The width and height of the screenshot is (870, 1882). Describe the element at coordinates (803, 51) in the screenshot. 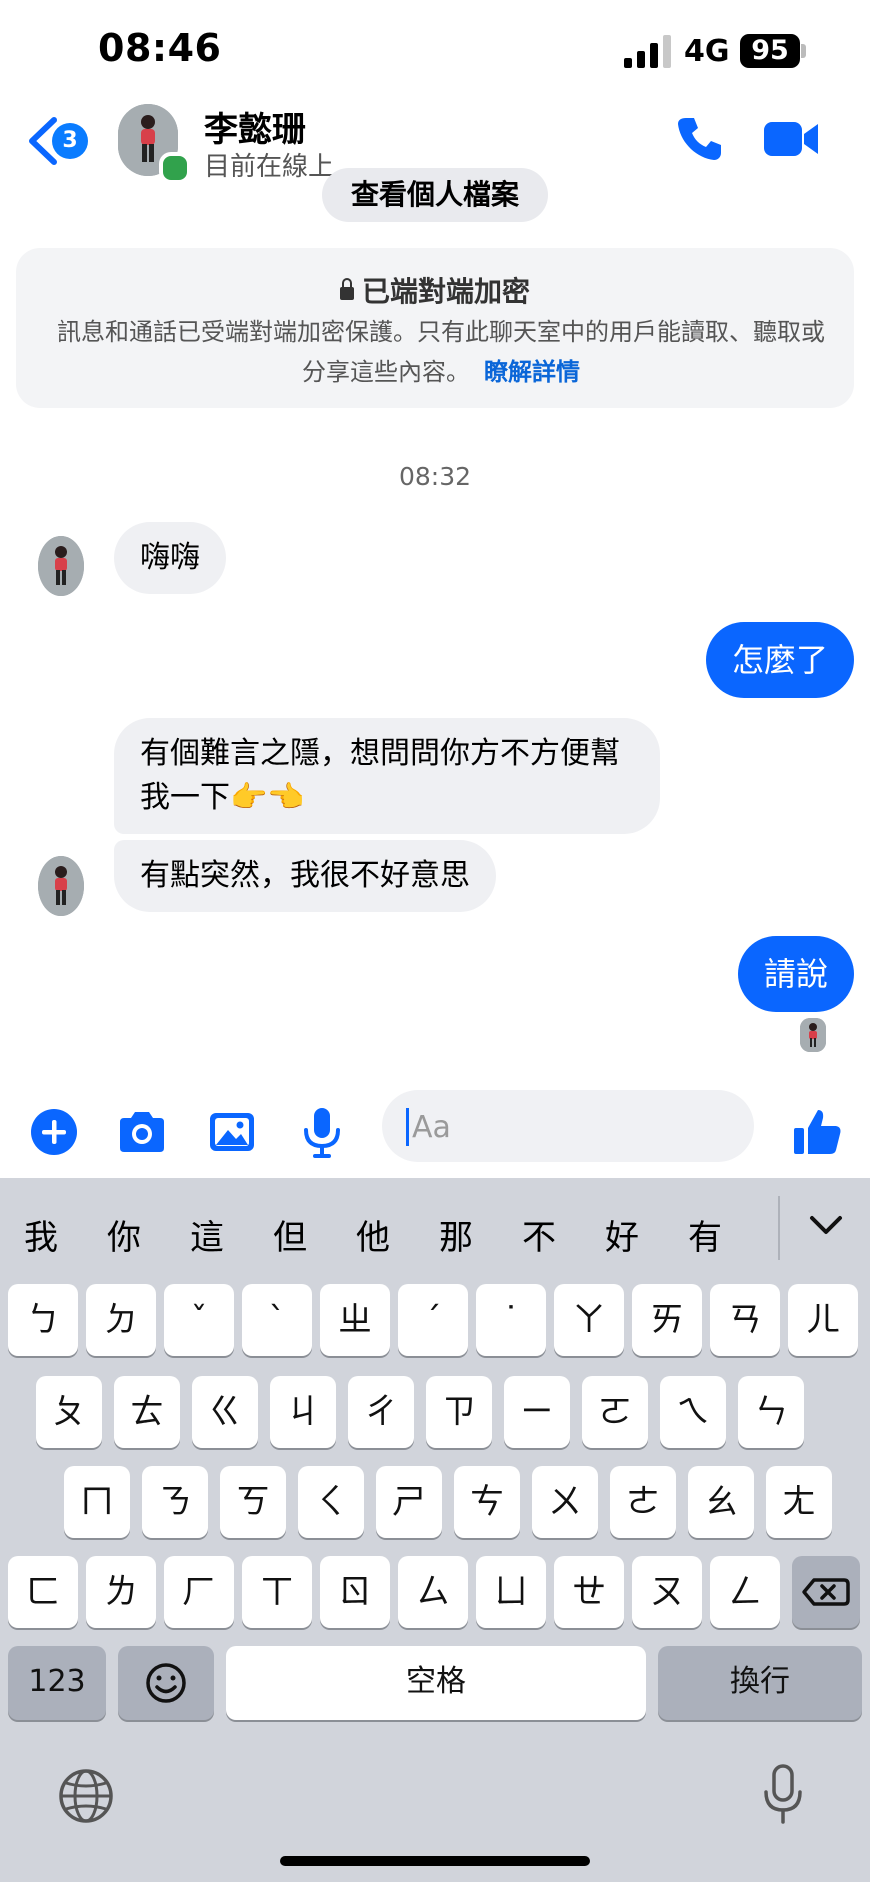

I see `battery-tip` at that location.